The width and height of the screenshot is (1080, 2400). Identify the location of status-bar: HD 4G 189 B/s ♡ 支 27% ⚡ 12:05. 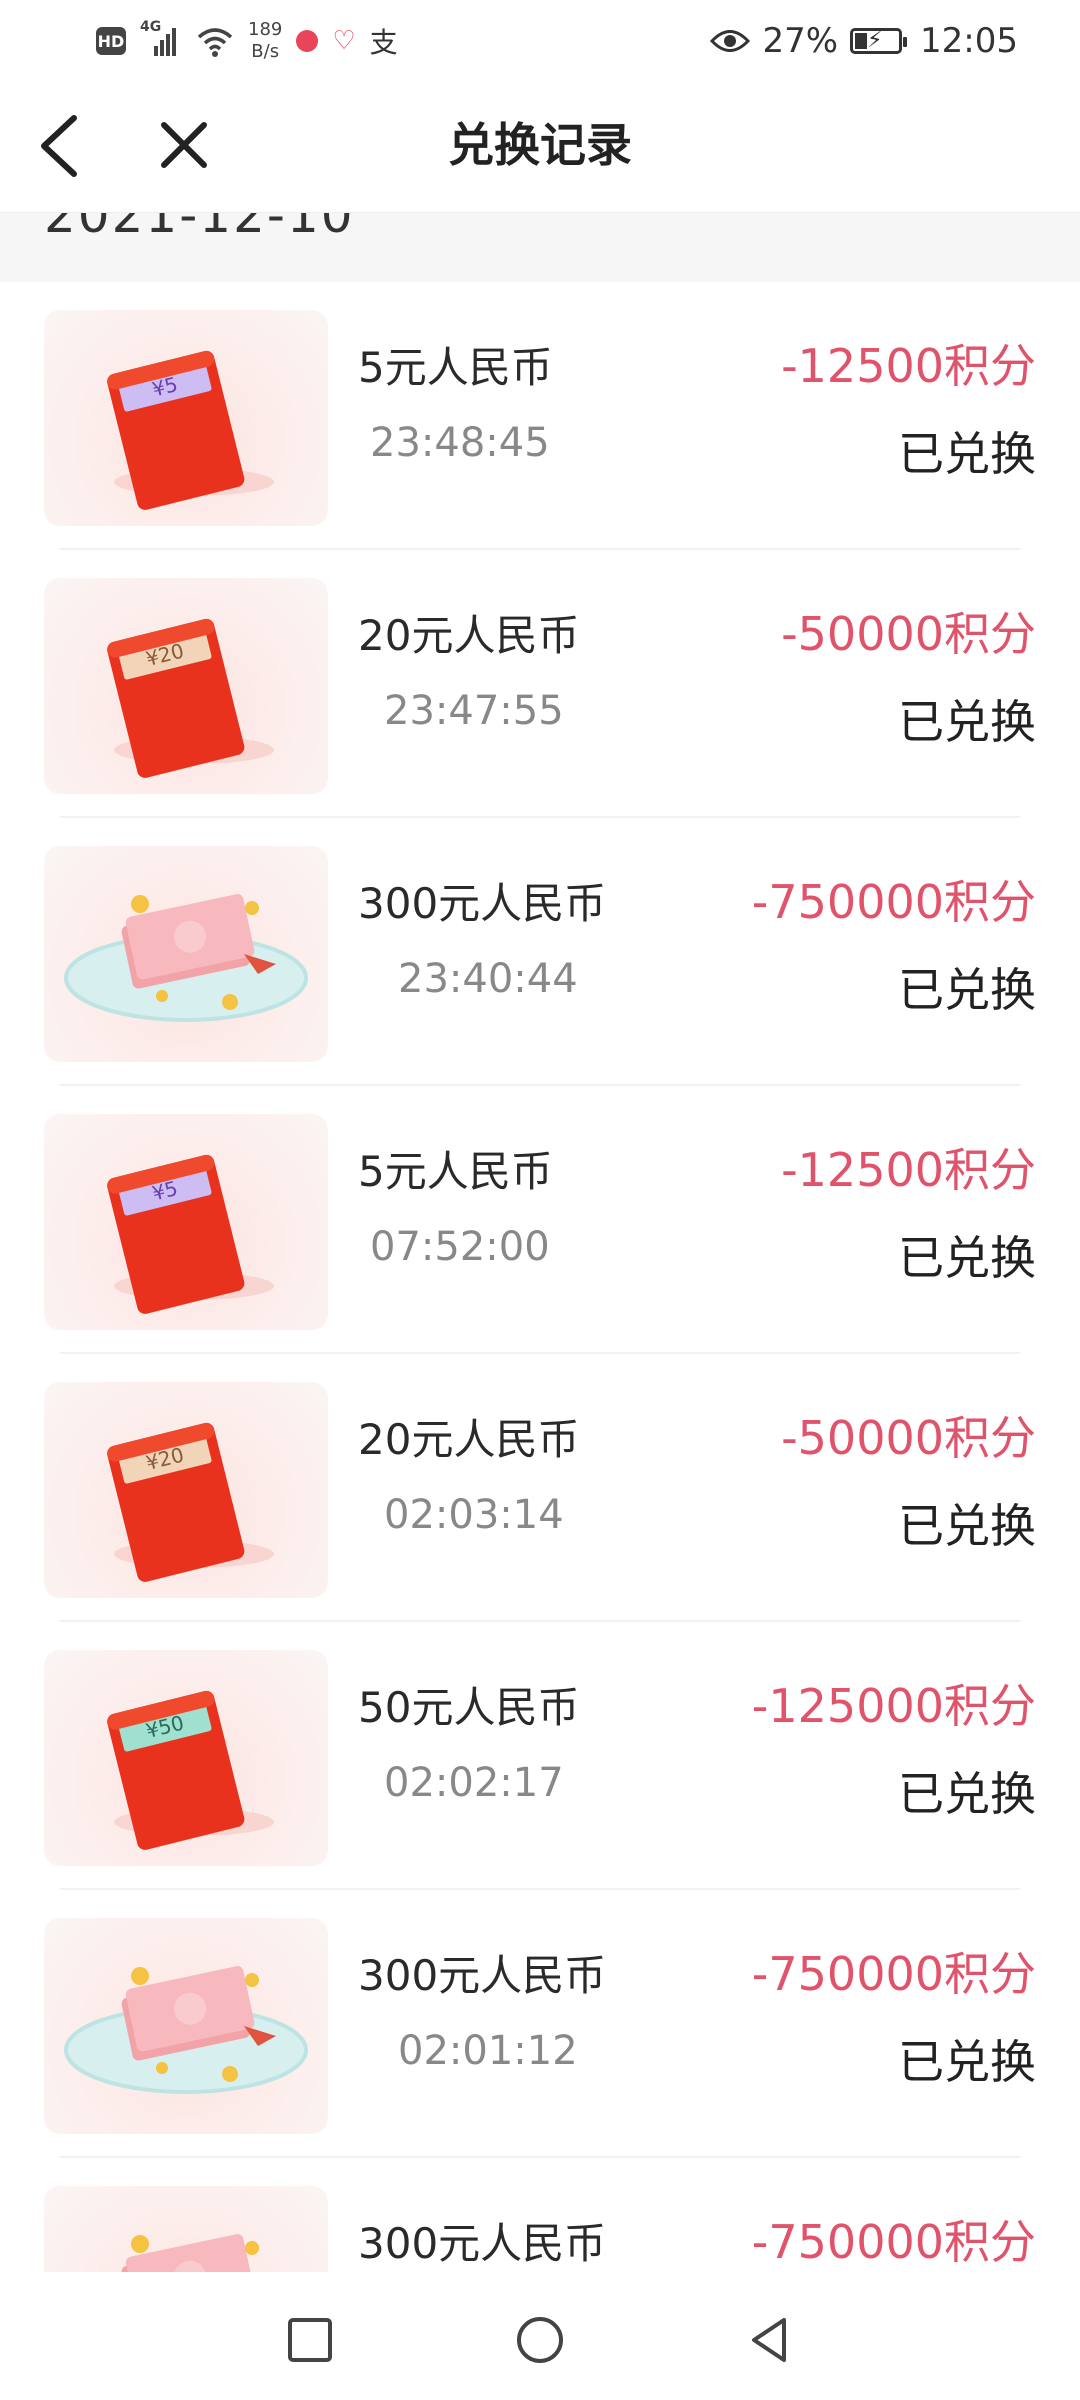
(540, 40).